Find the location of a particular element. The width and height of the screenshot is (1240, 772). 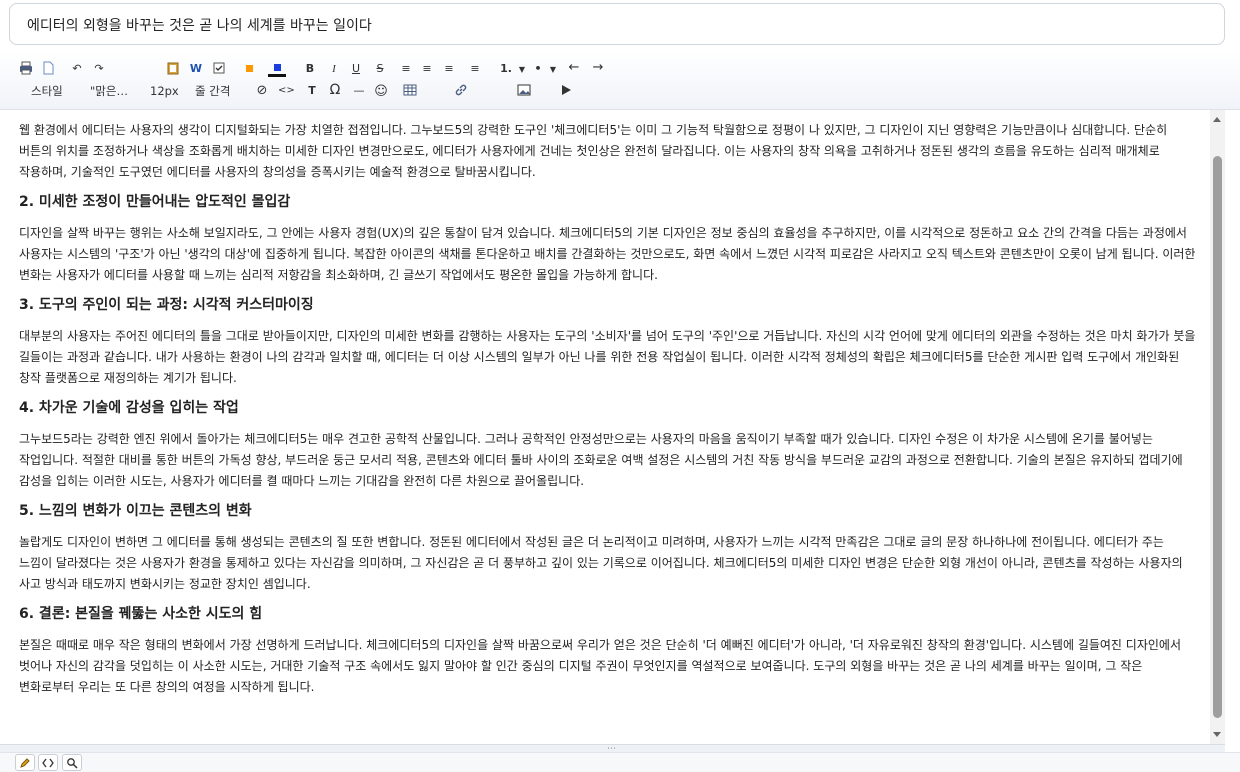

font-color-icon is located at coordinates (250, 69).